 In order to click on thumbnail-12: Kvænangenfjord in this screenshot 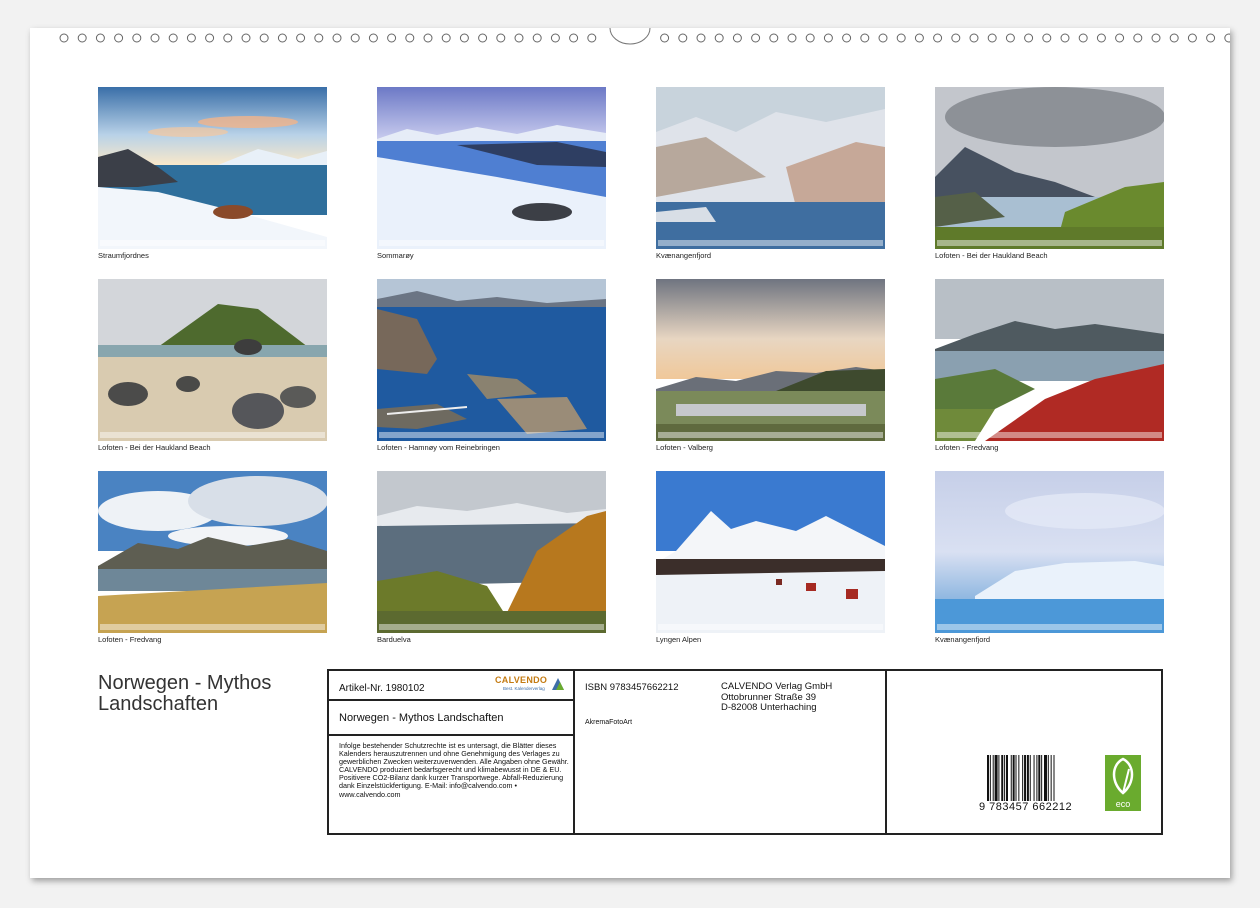, I will do `click(1049, 557)`.